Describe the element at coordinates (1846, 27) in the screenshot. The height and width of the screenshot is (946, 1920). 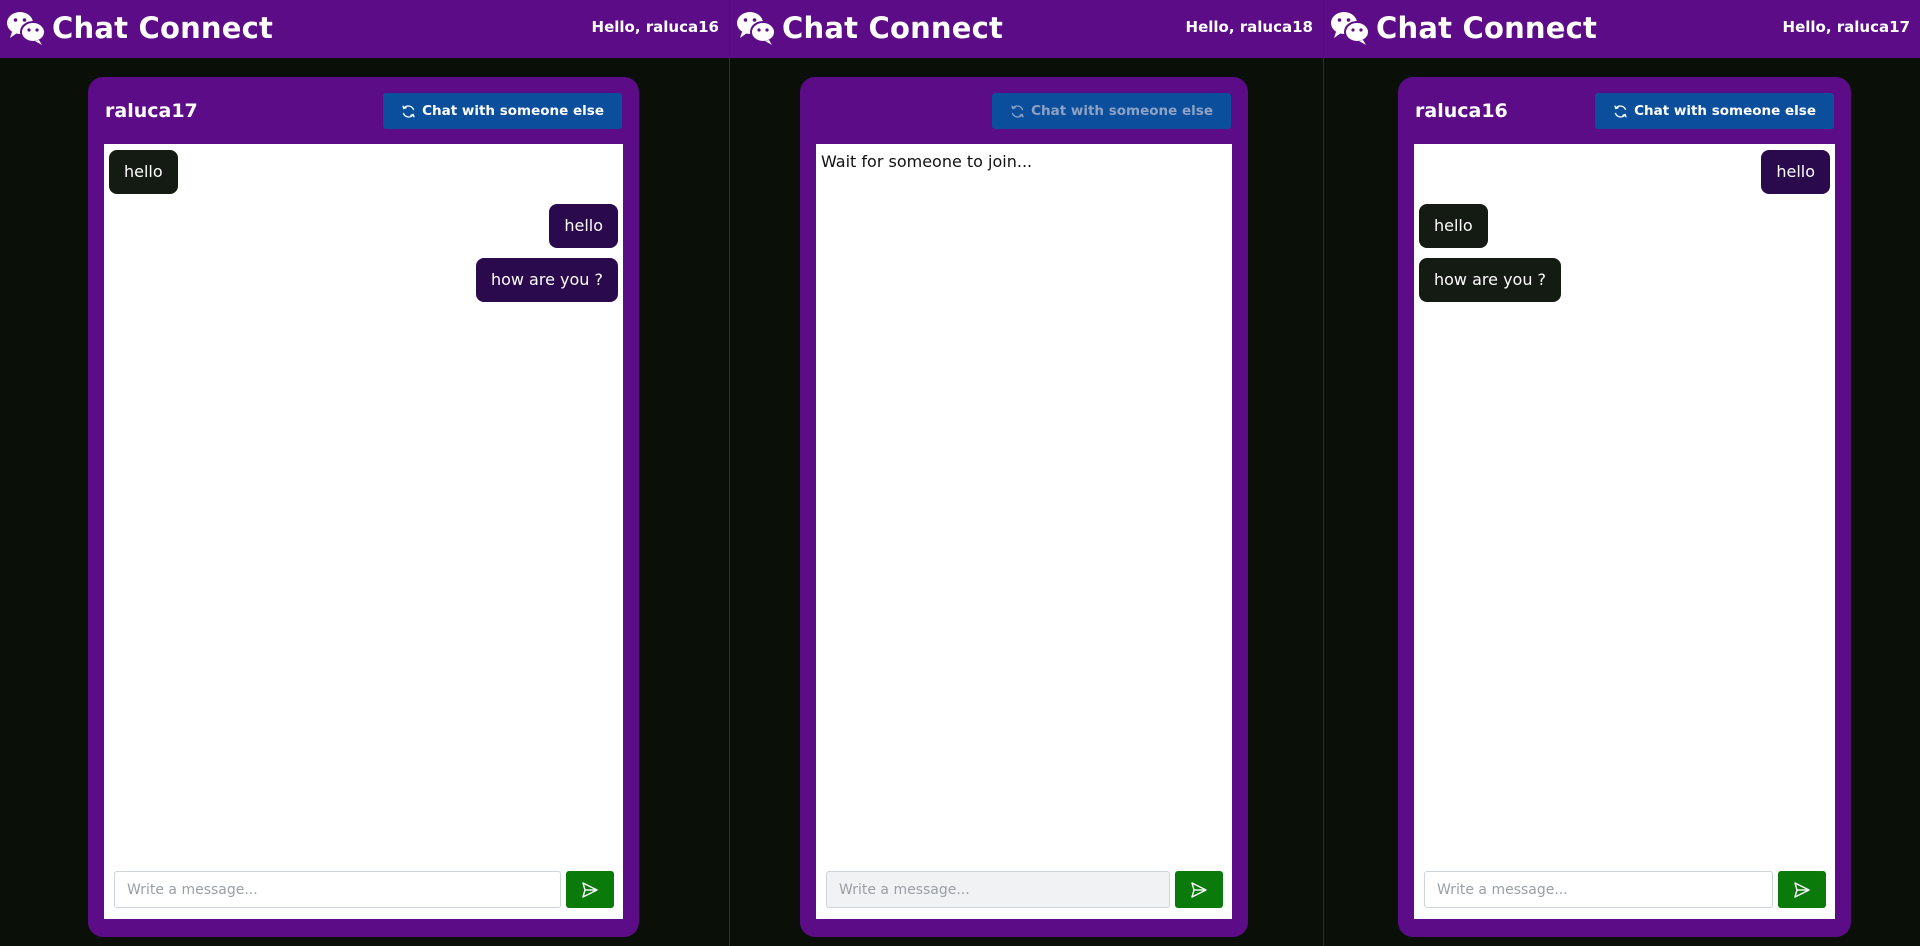
I see `user-greeting: Hello, raluca17` at that location.